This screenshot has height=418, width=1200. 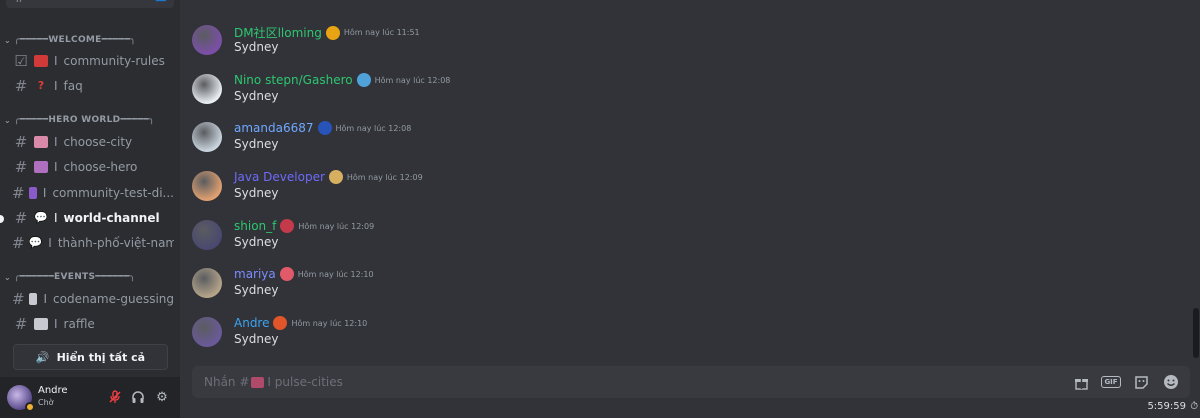 I want to click on message-item: mariya Hôm nay lúc 12:10 Sydney, so click(x=687, y=290).